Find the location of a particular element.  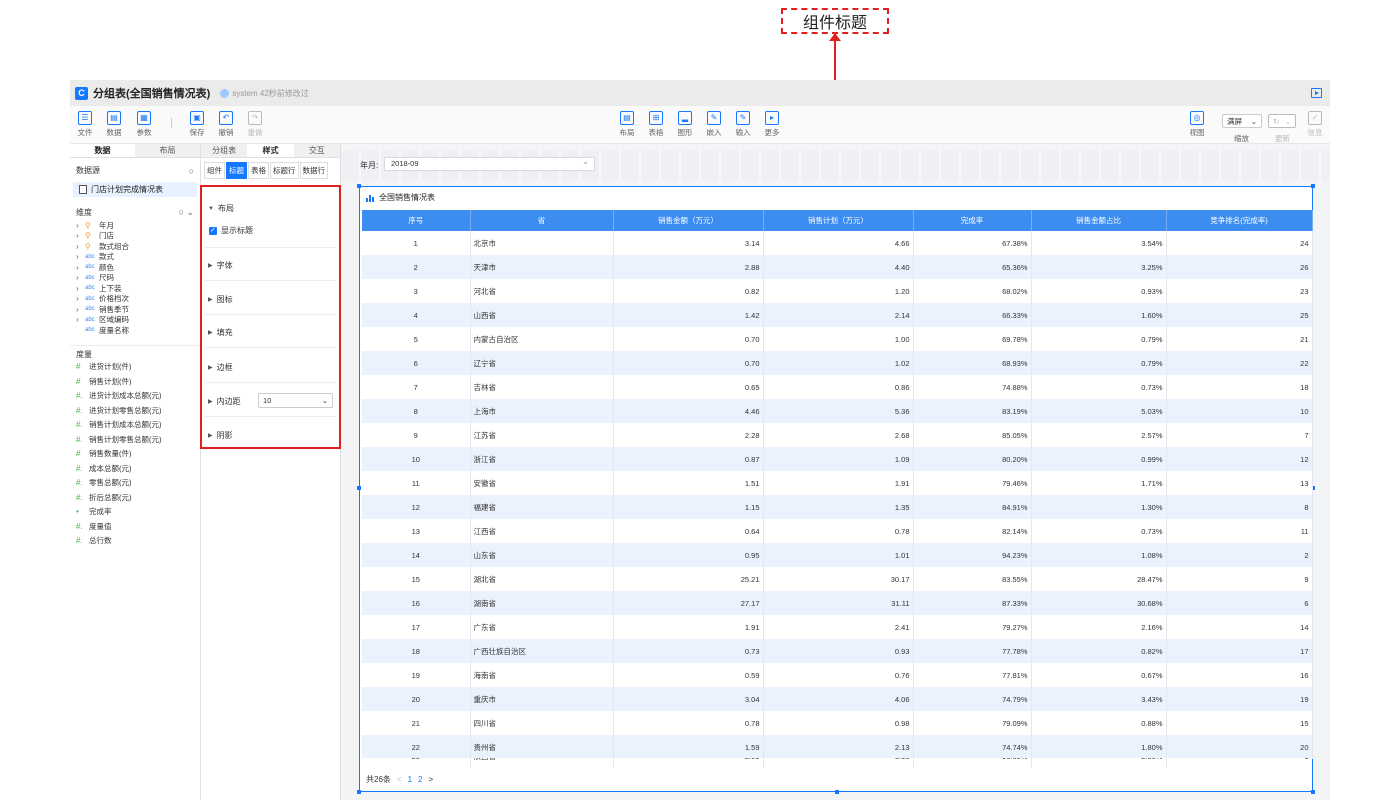

table-row: 22 贵州省 1.59 2.13 74.74% 1.80% 20 is located at coordinates (837, 747).